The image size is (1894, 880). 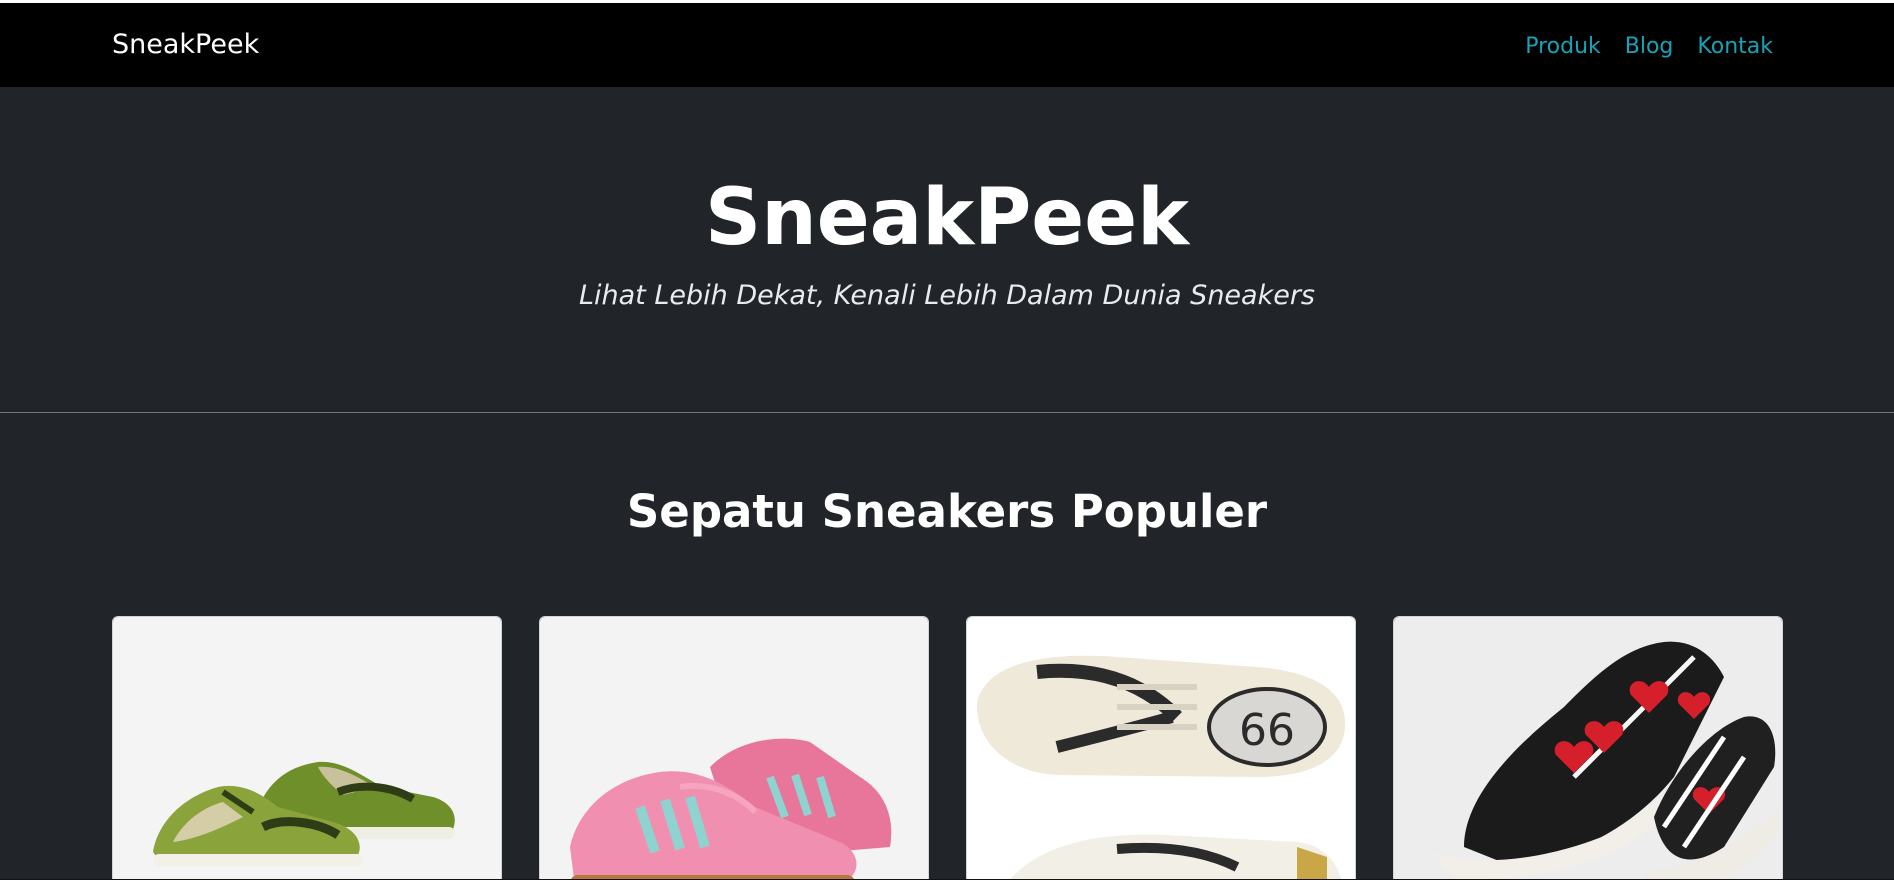 I want to click on hero-title: SneakPeek, so click(x=947, y=218).